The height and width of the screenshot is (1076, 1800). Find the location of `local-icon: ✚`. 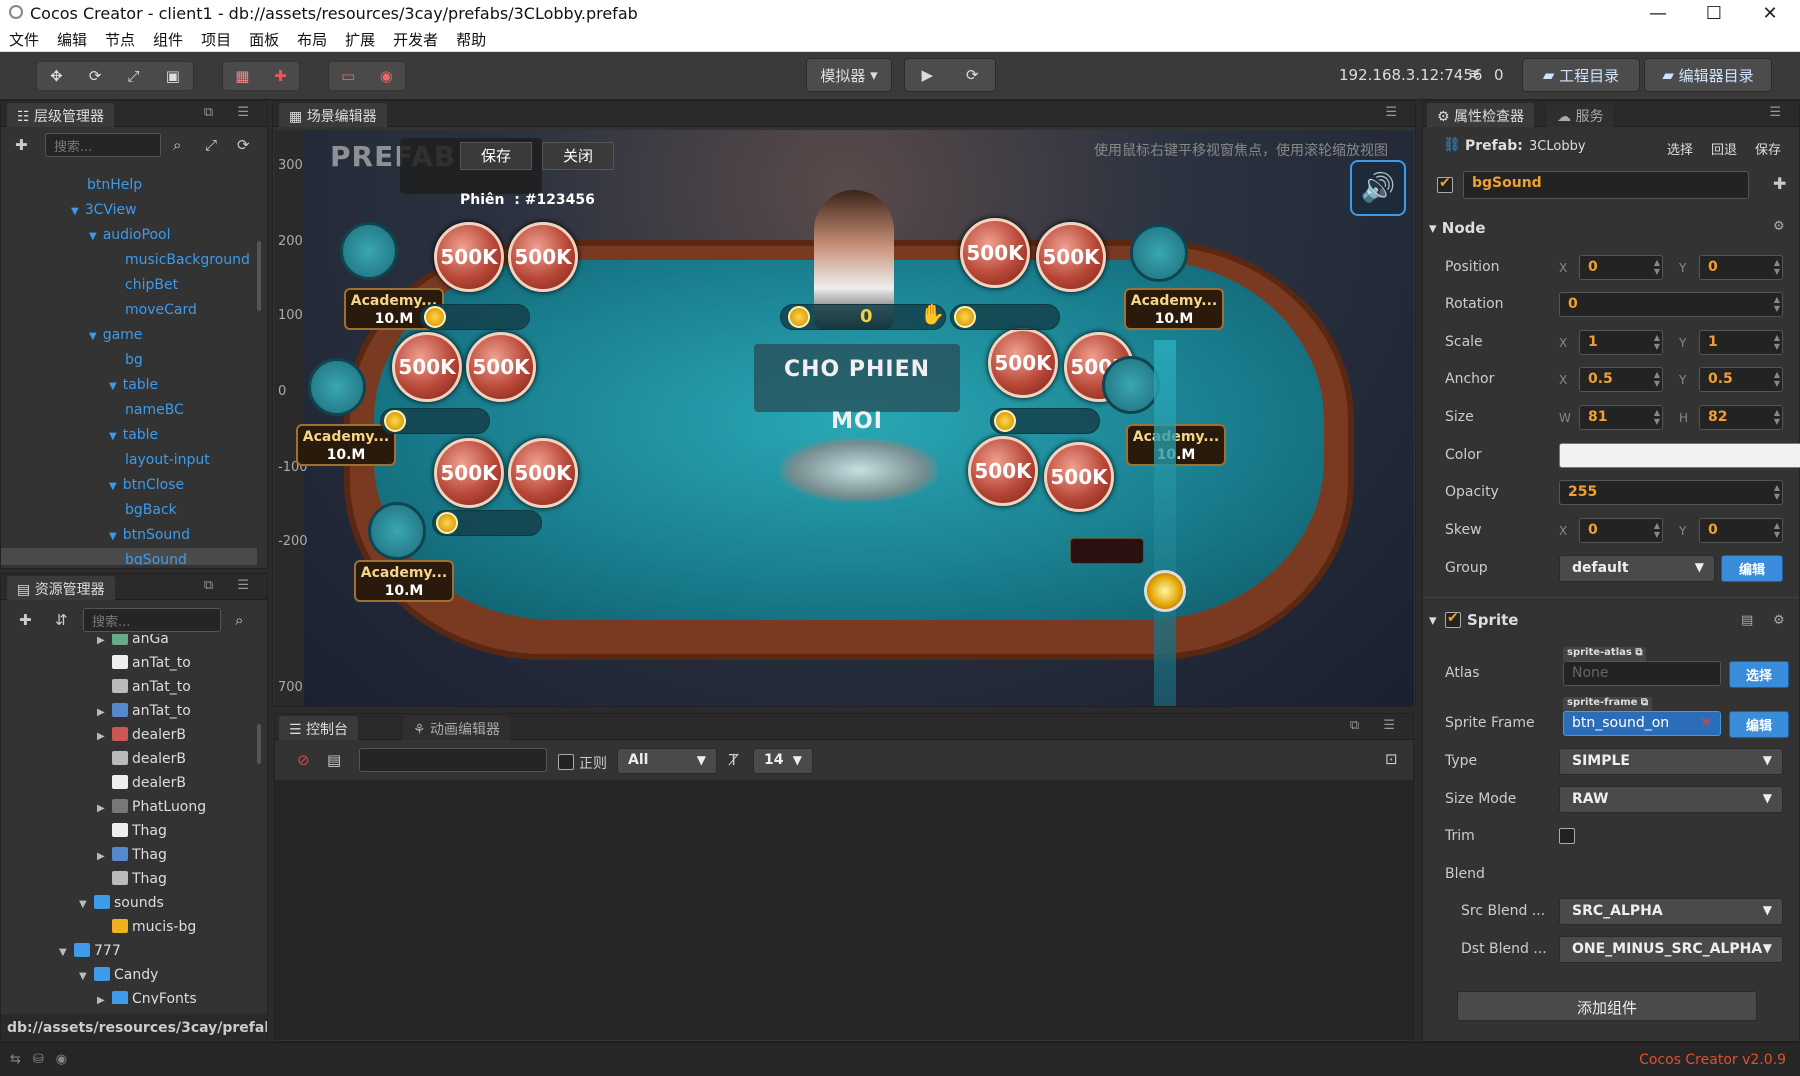

local-icon: ✚ is located at coordinates (280, 76).